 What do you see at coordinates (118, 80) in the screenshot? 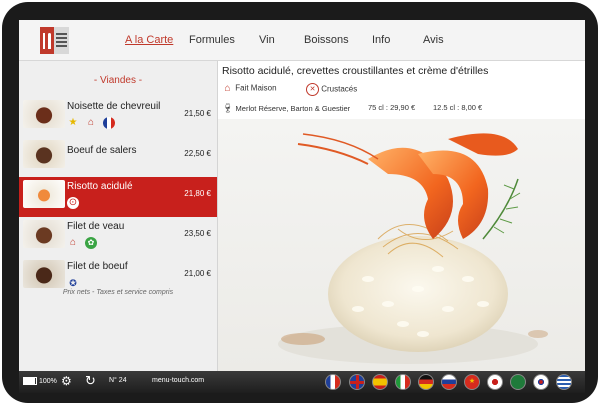
I see `category-title: - Viandes -` at bounding box center [118, 80].